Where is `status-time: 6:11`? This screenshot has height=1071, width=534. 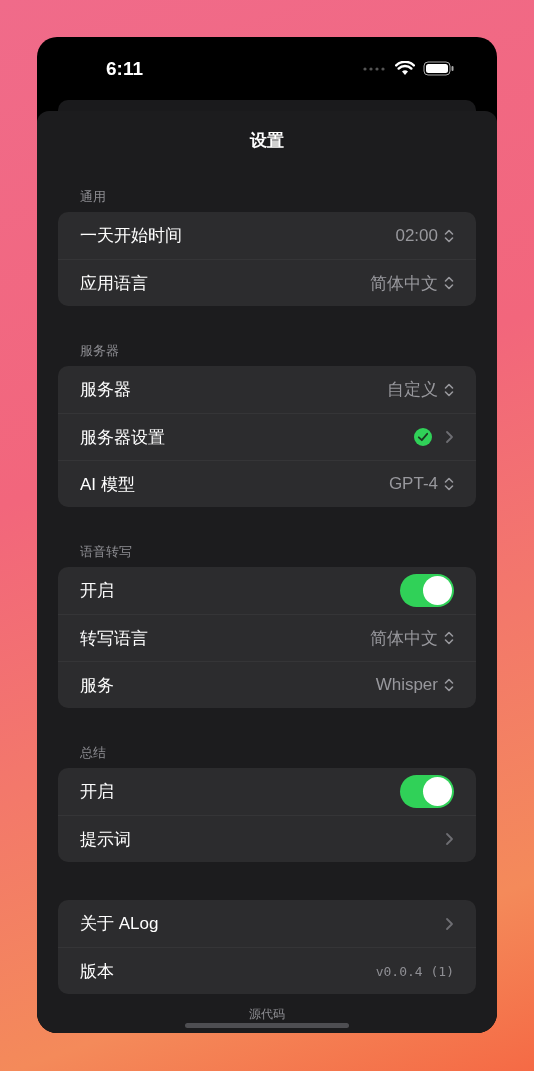
status-time: 6:11 is located at coordinates (124, 68).